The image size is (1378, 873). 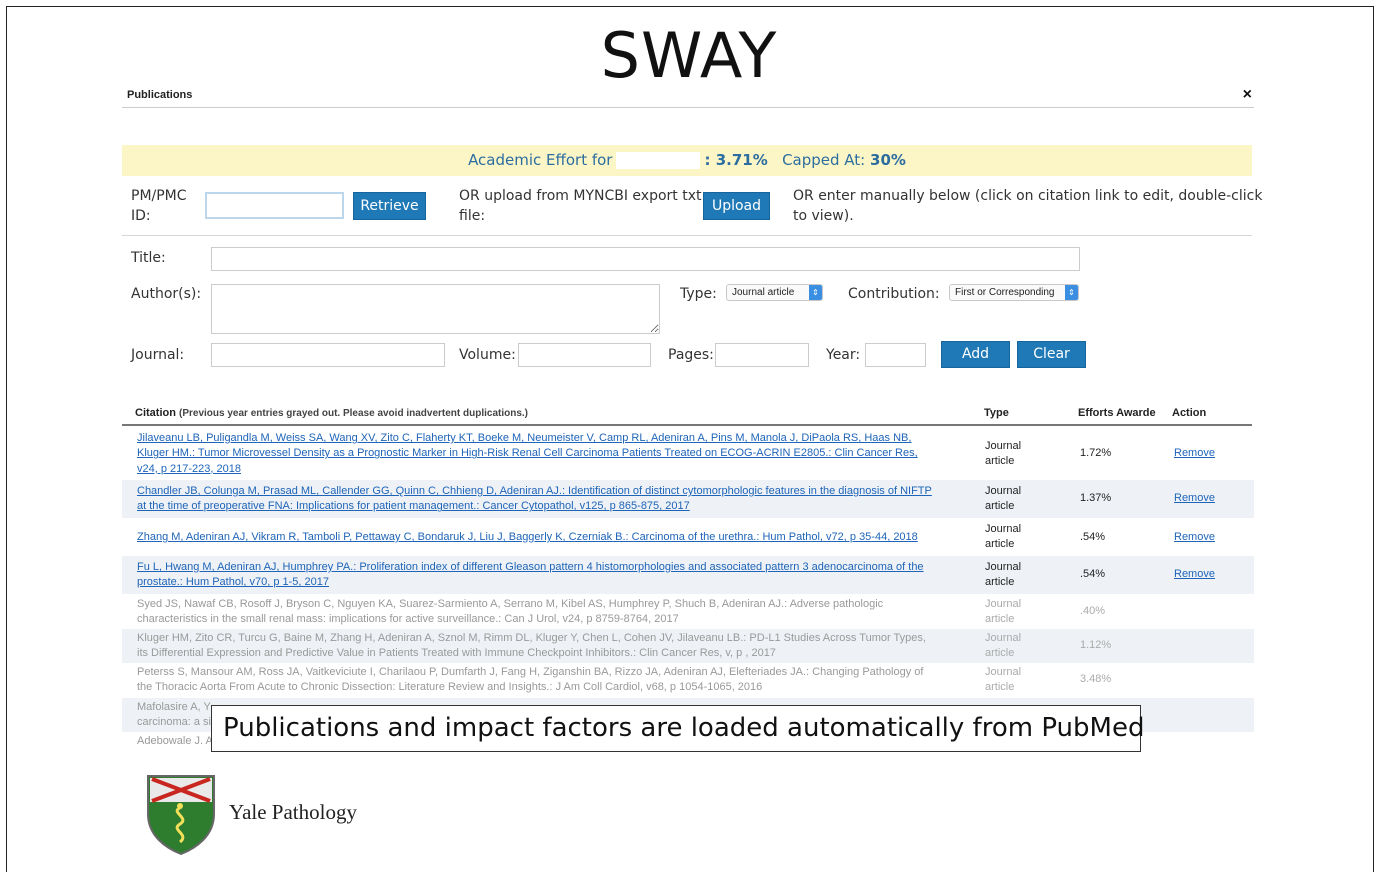 What do you see at coordinates (688, 97) in the screenshot?
I see `publications-window-header: Publications ×` at bounding box center [688, 97].